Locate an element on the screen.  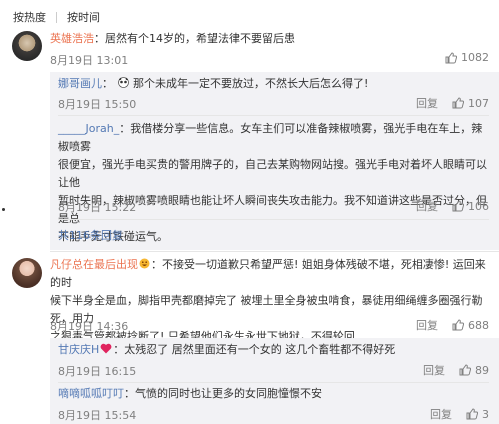
reply-time: 8月19日 16:15 is located at coordinates (97, 371).